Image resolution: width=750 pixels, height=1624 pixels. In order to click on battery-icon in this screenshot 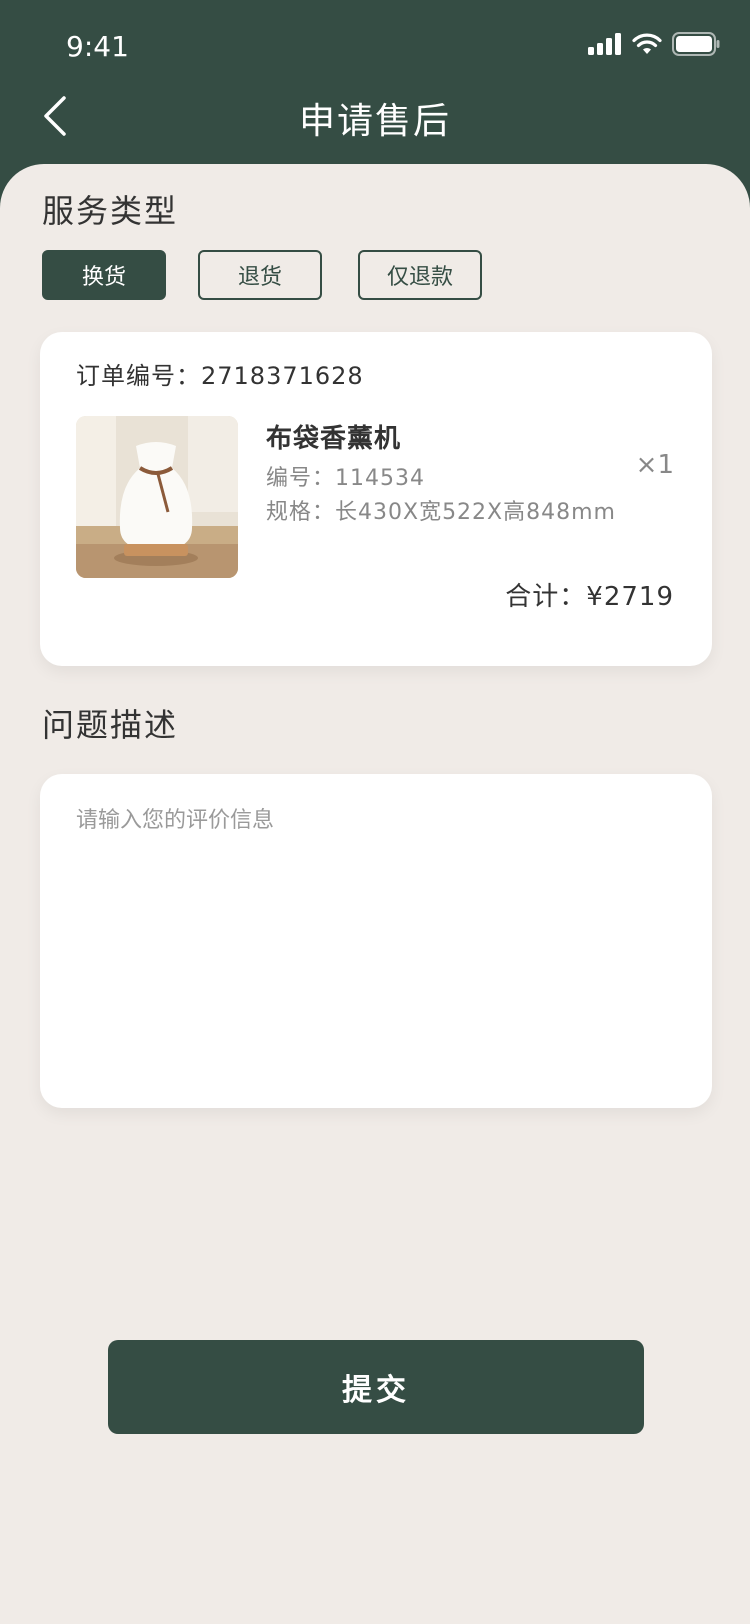, I will do `click(696, 46)`.